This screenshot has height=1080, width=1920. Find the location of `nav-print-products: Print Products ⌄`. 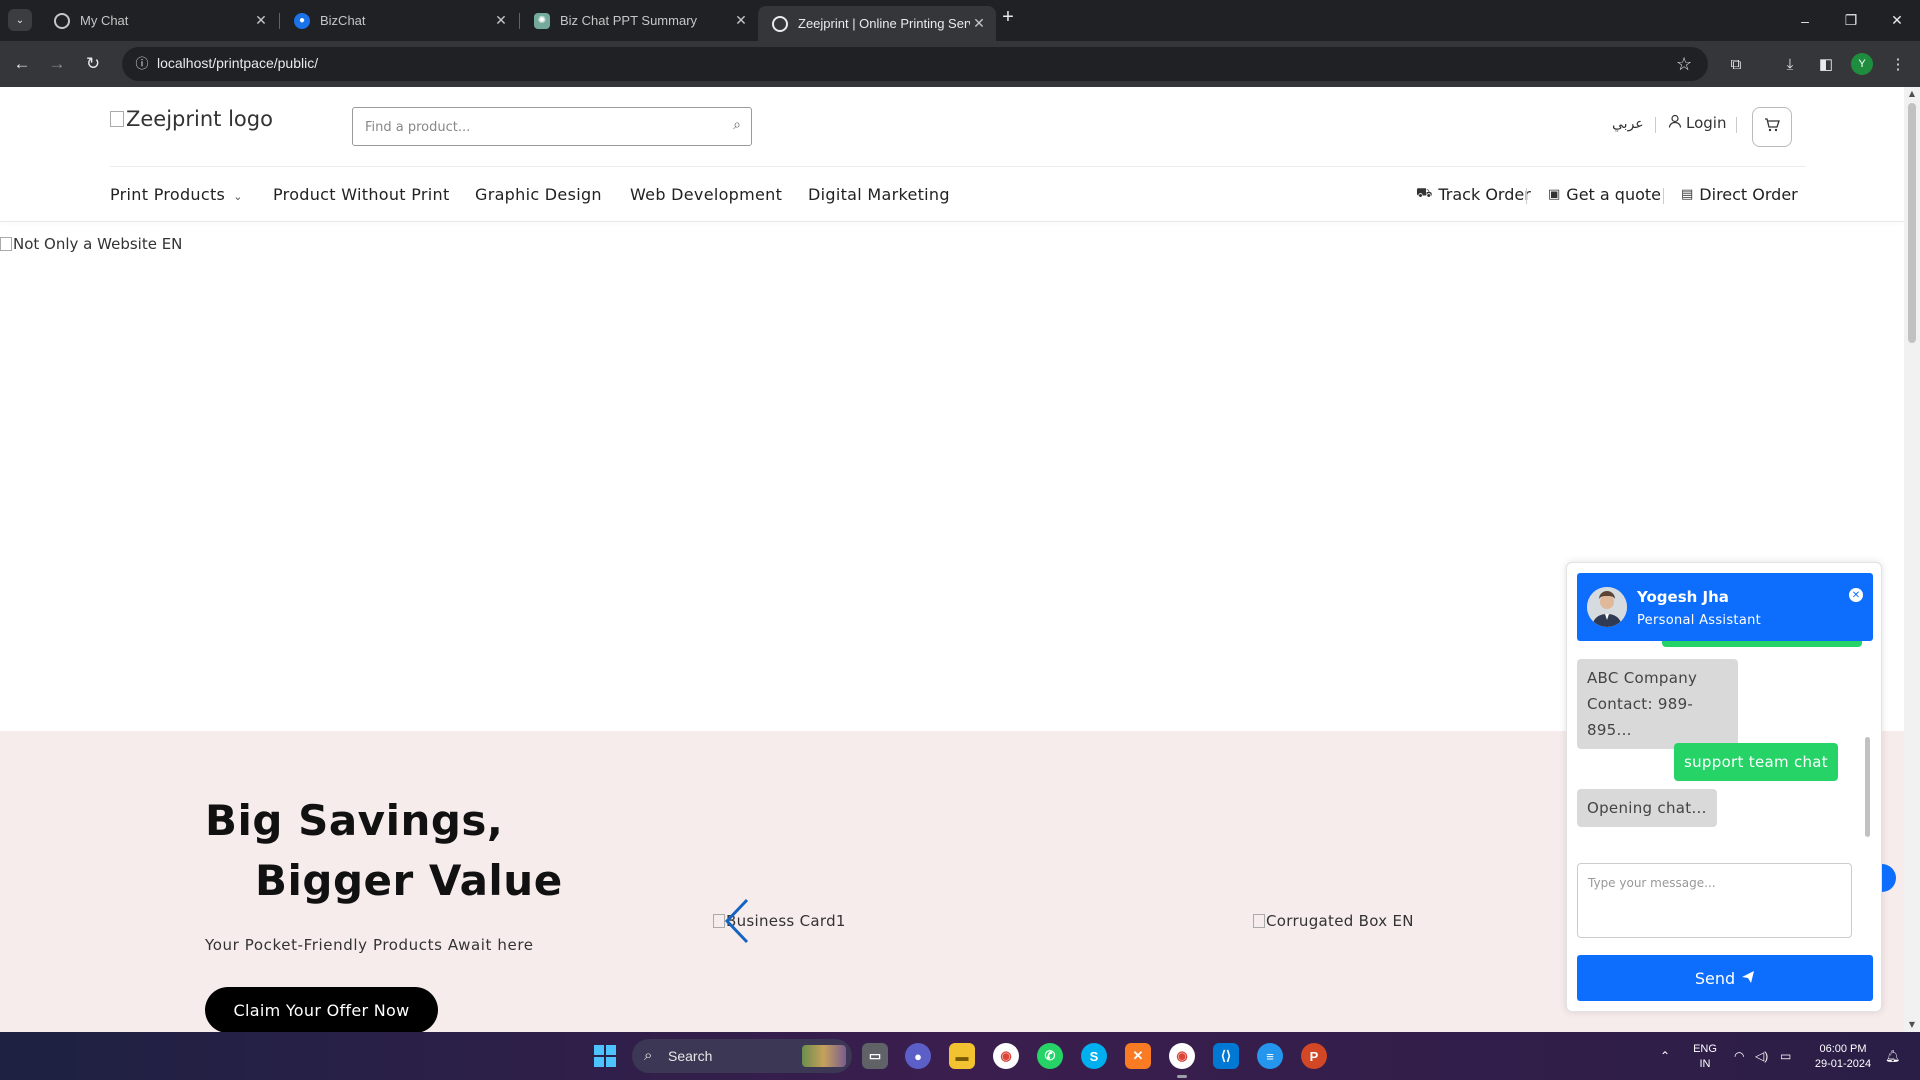

nav-print-products: Print Products ⌄ is located at coordinates (176, 194).